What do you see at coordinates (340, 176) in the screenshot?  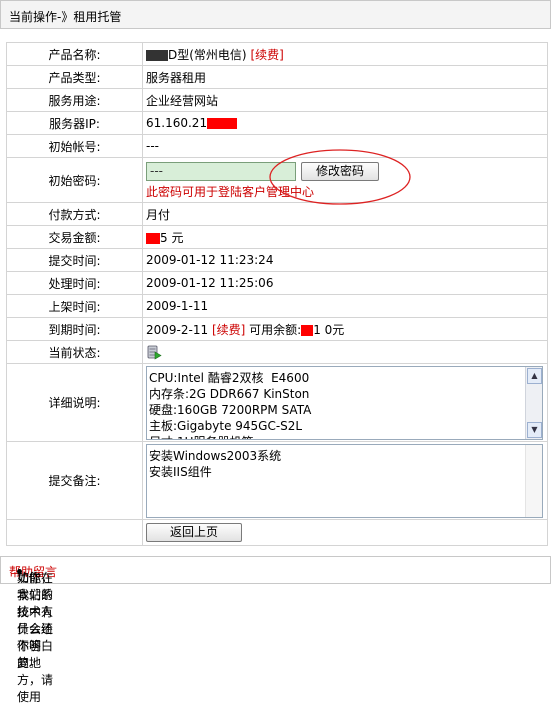 I see `annotation-circle` at bounding box center [340, 176].